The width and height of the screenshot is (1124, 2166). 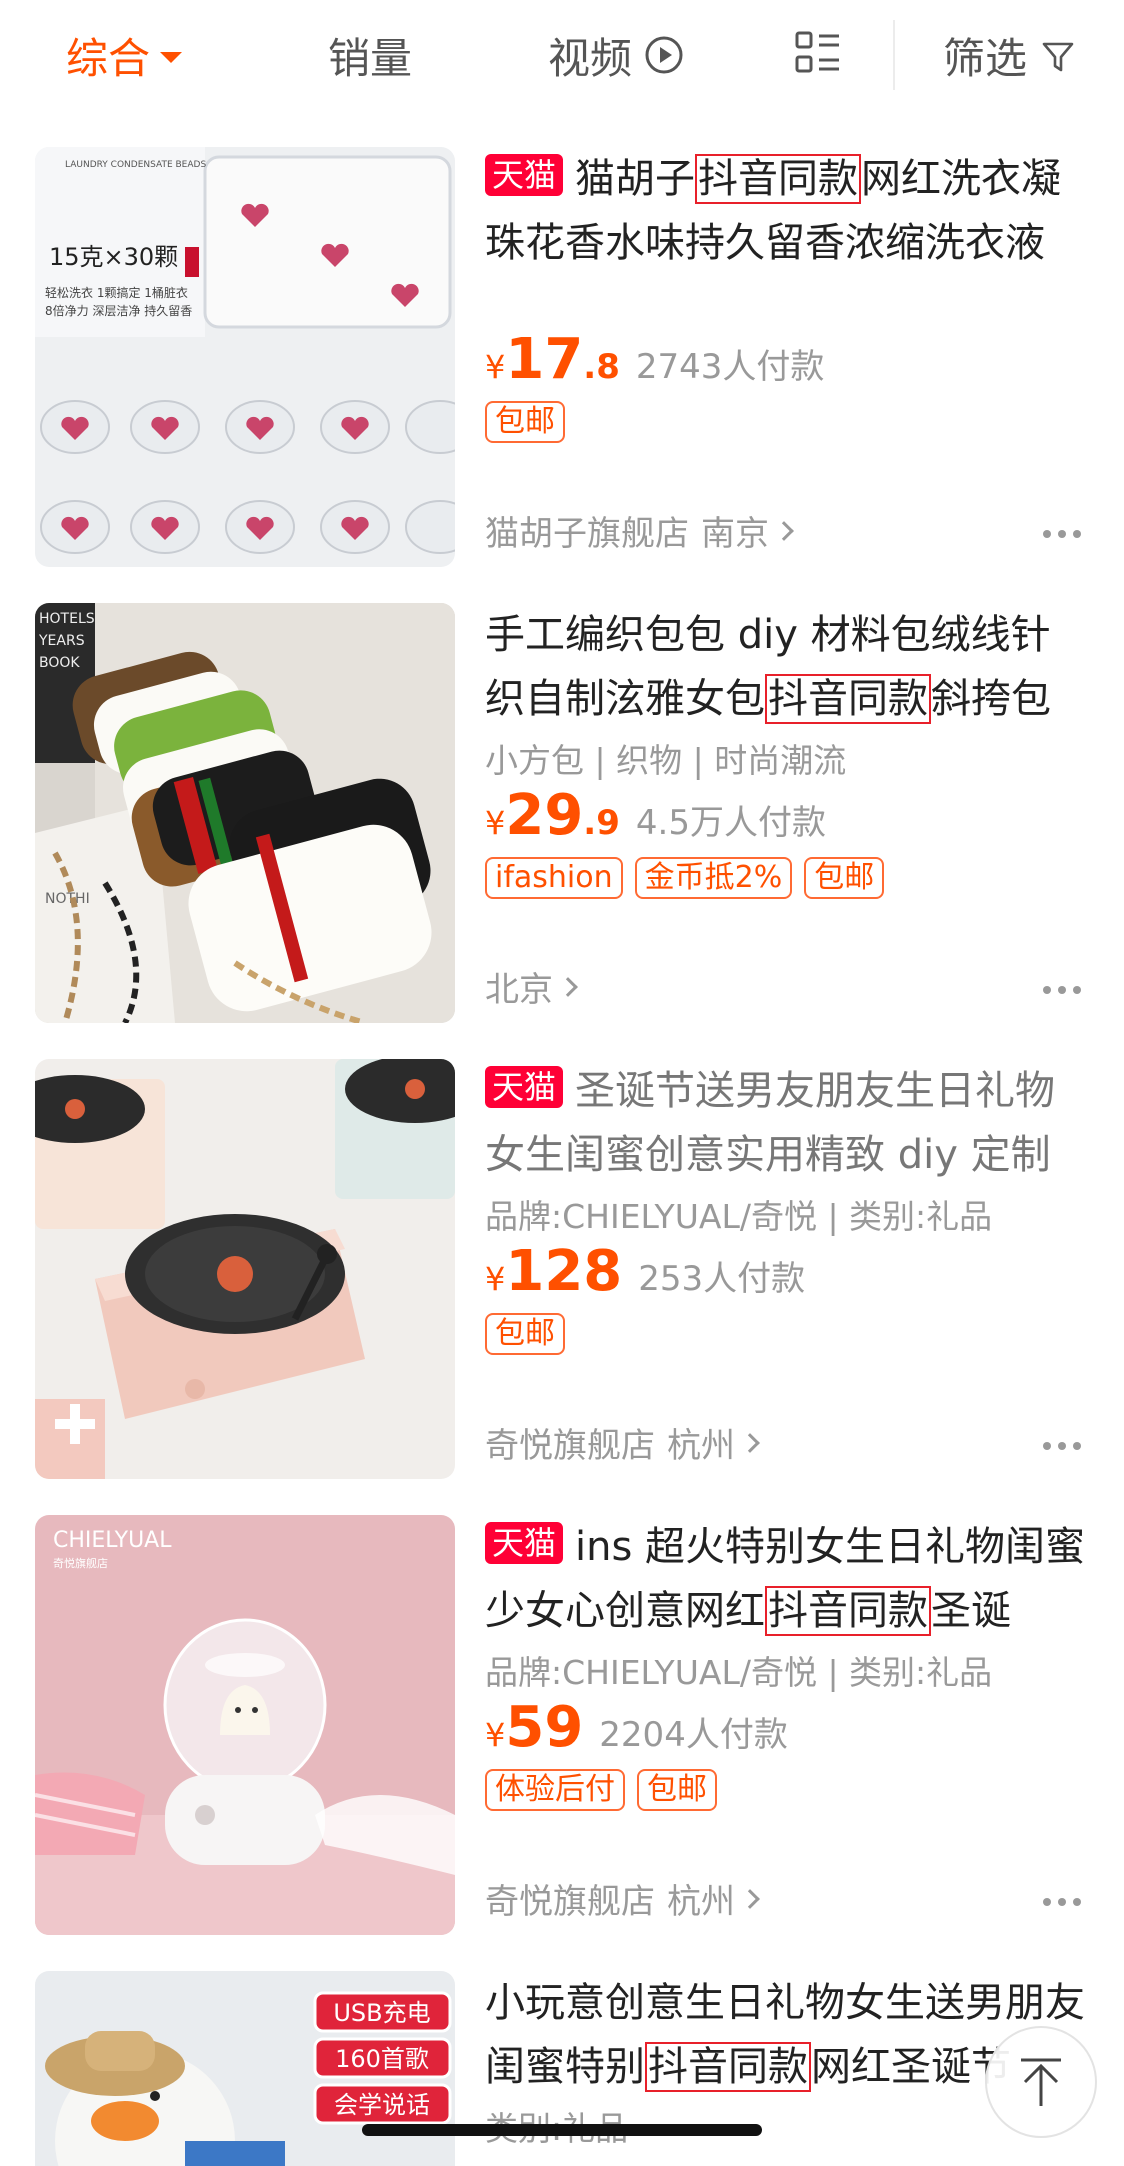 What do you see at coordinates (108, 58) in the screenshot?
I see `tab-comprehensive-label: 综合` at bounding box center [108, 58].